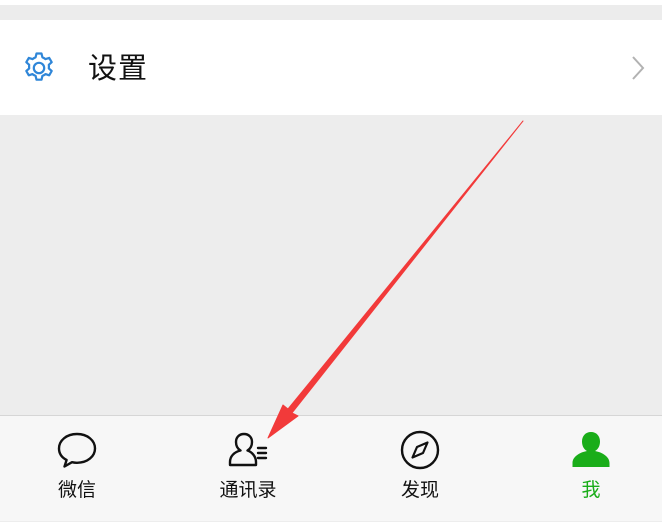 This screenshot has width=662, height=522. Describe the element at coordinates (39, 66) in the screenshot. I see `gear-icon` at that location.